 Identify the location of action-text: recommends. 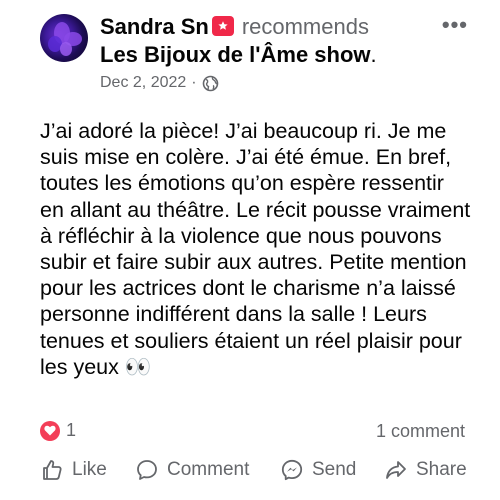
(305, 26).